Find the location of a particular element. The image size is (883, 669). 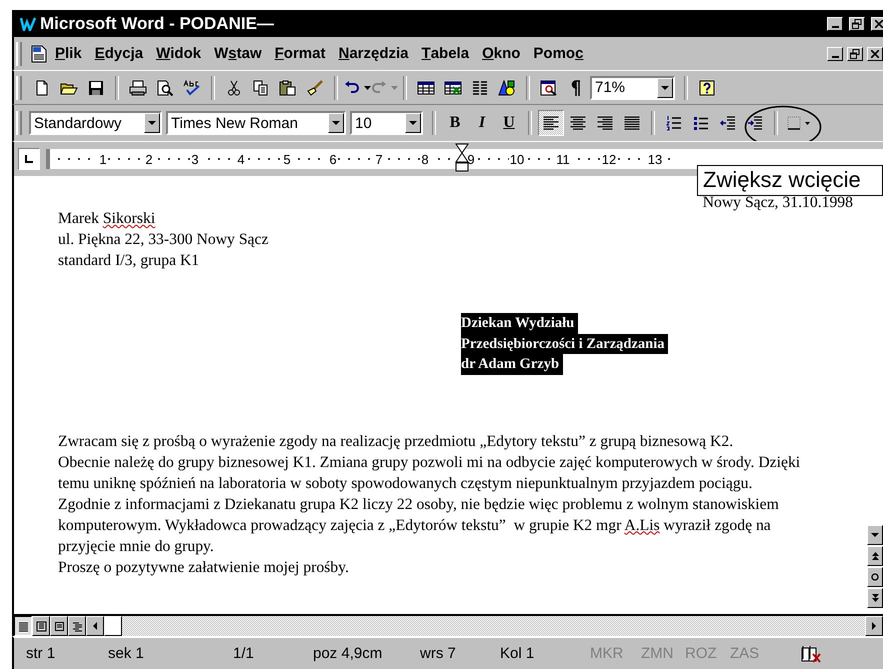

scroll-right-button is located at coordinates (874, 626).